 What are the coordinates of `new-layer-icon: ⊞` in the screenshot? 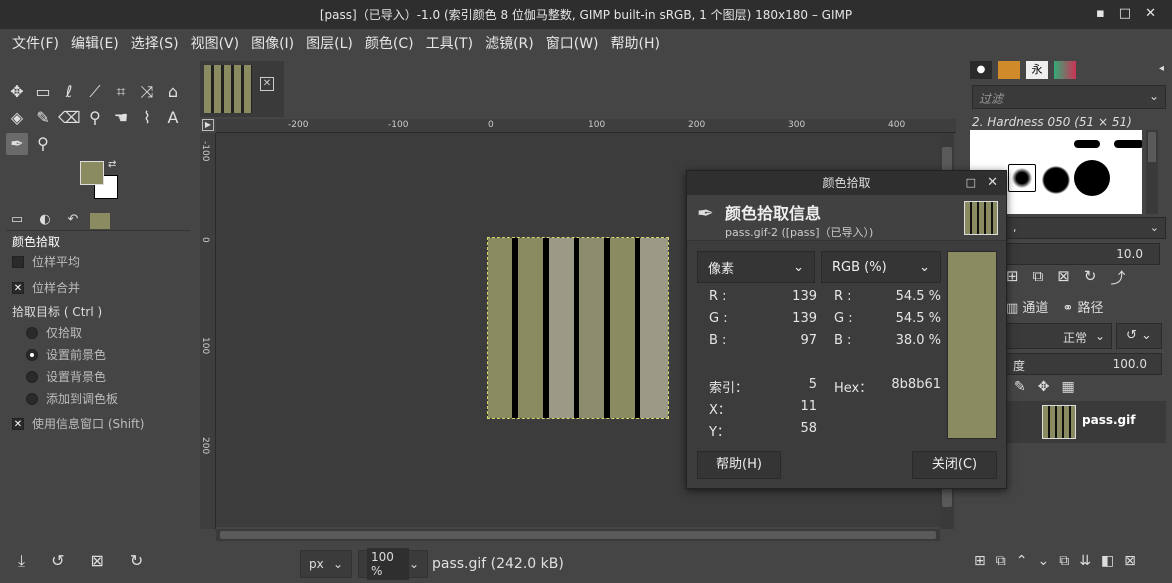 It's located at (980, 561).